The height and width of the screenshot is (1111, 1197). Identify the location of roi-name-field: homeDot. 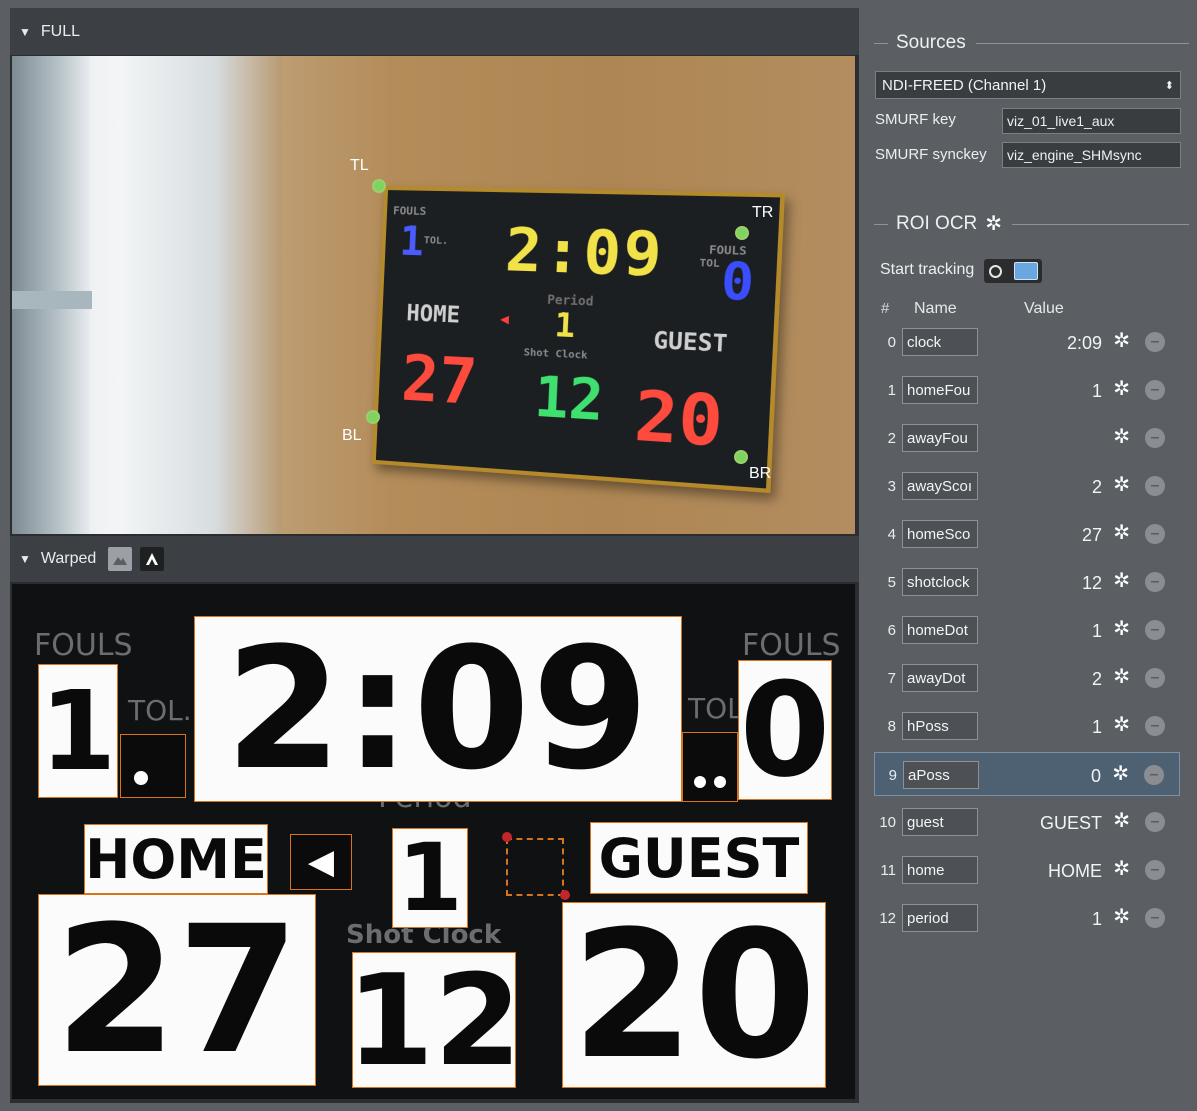
(940, 630).